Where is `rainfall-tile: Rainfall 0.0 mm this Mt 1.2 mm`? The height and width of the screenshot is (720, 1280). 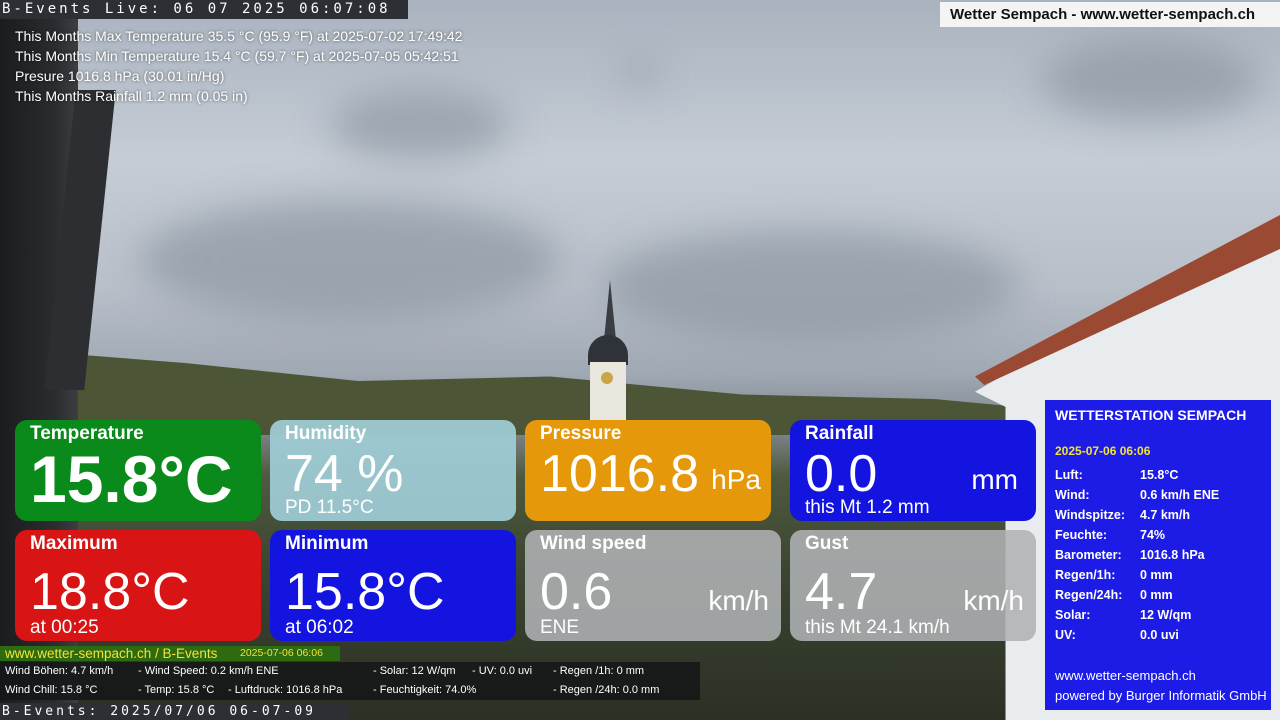 rainfall-tile: Rainfall 0.0 mm this Mt 1.2 mm is located at coordinates (913, 470).